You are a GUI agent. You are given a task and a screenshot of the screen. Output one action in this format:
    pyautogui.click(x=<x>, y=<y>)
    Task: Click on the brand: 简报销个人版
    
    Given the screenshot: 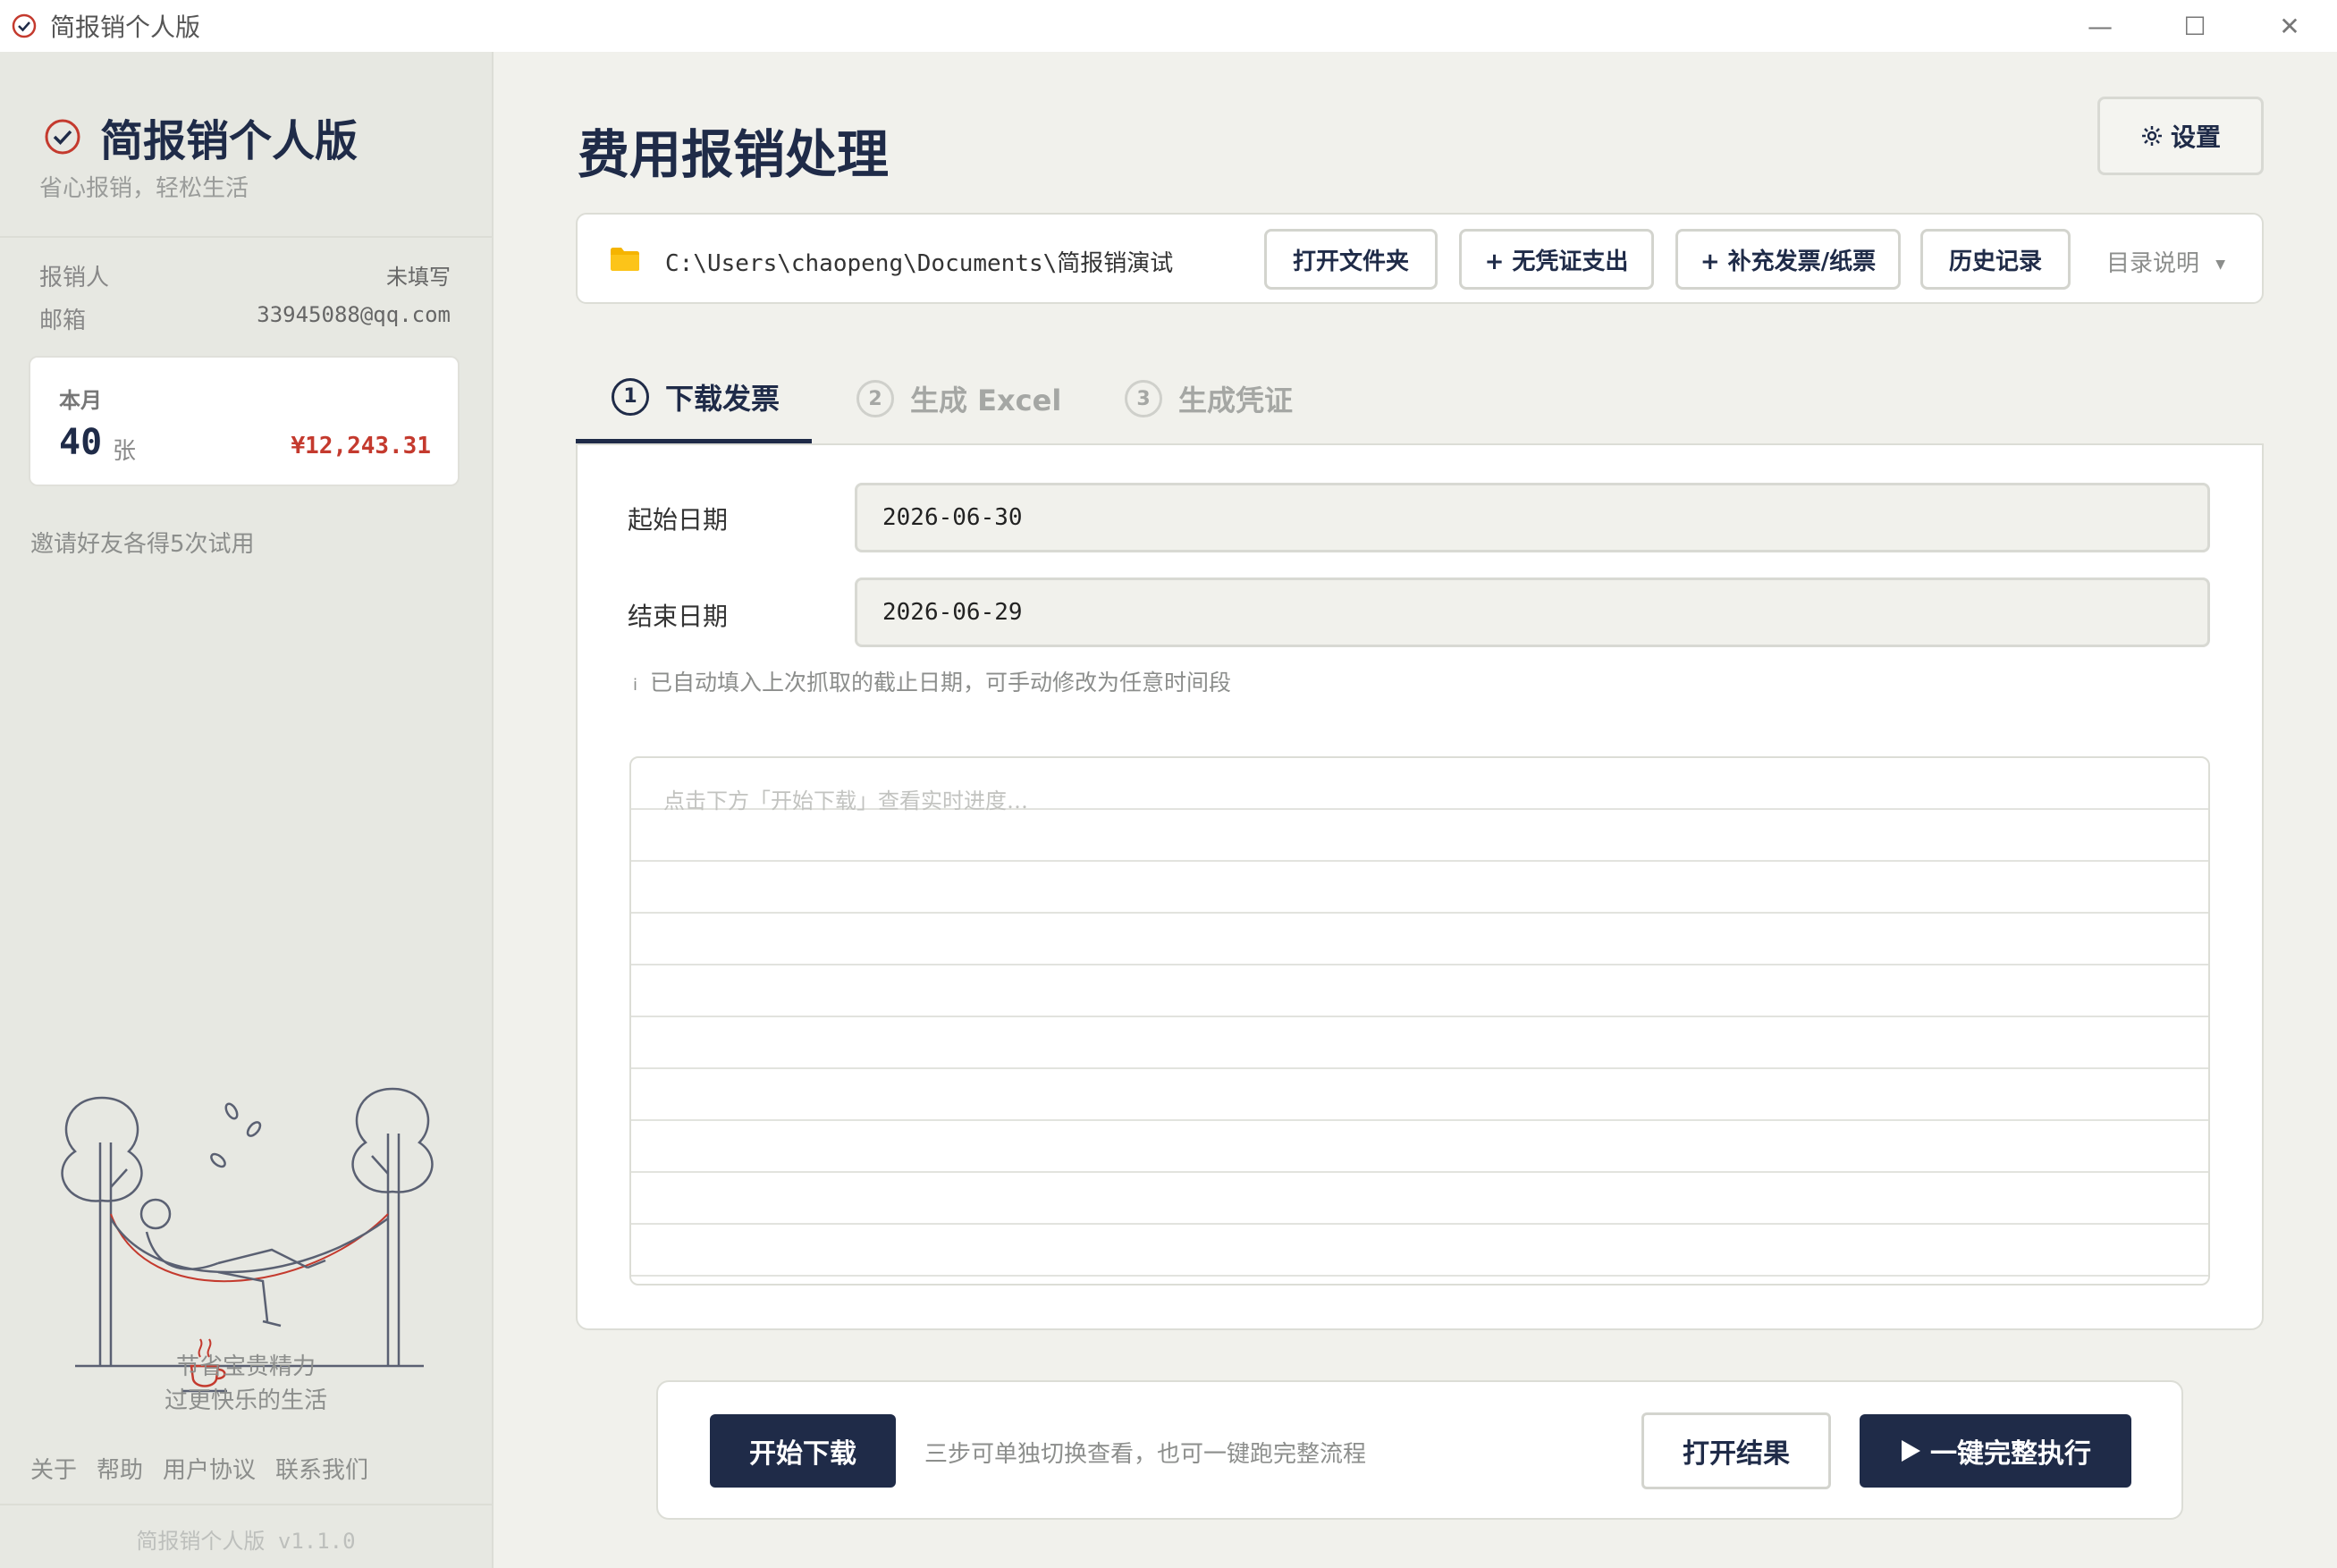 What is the action you would take?
    pyautogui.click(x=200, y=136)
    